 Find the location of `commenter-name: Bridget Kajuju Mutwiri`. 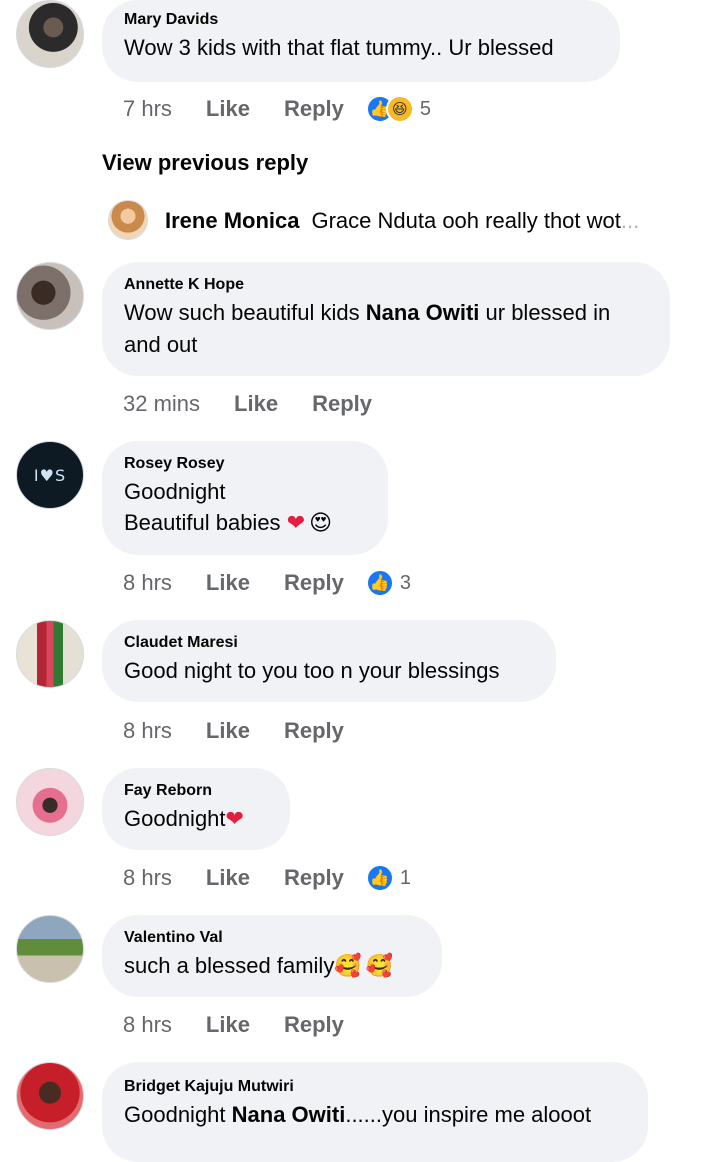

commenter-name: Bridget Kajuju Mutwiri is located at coordinates (375, 1087).